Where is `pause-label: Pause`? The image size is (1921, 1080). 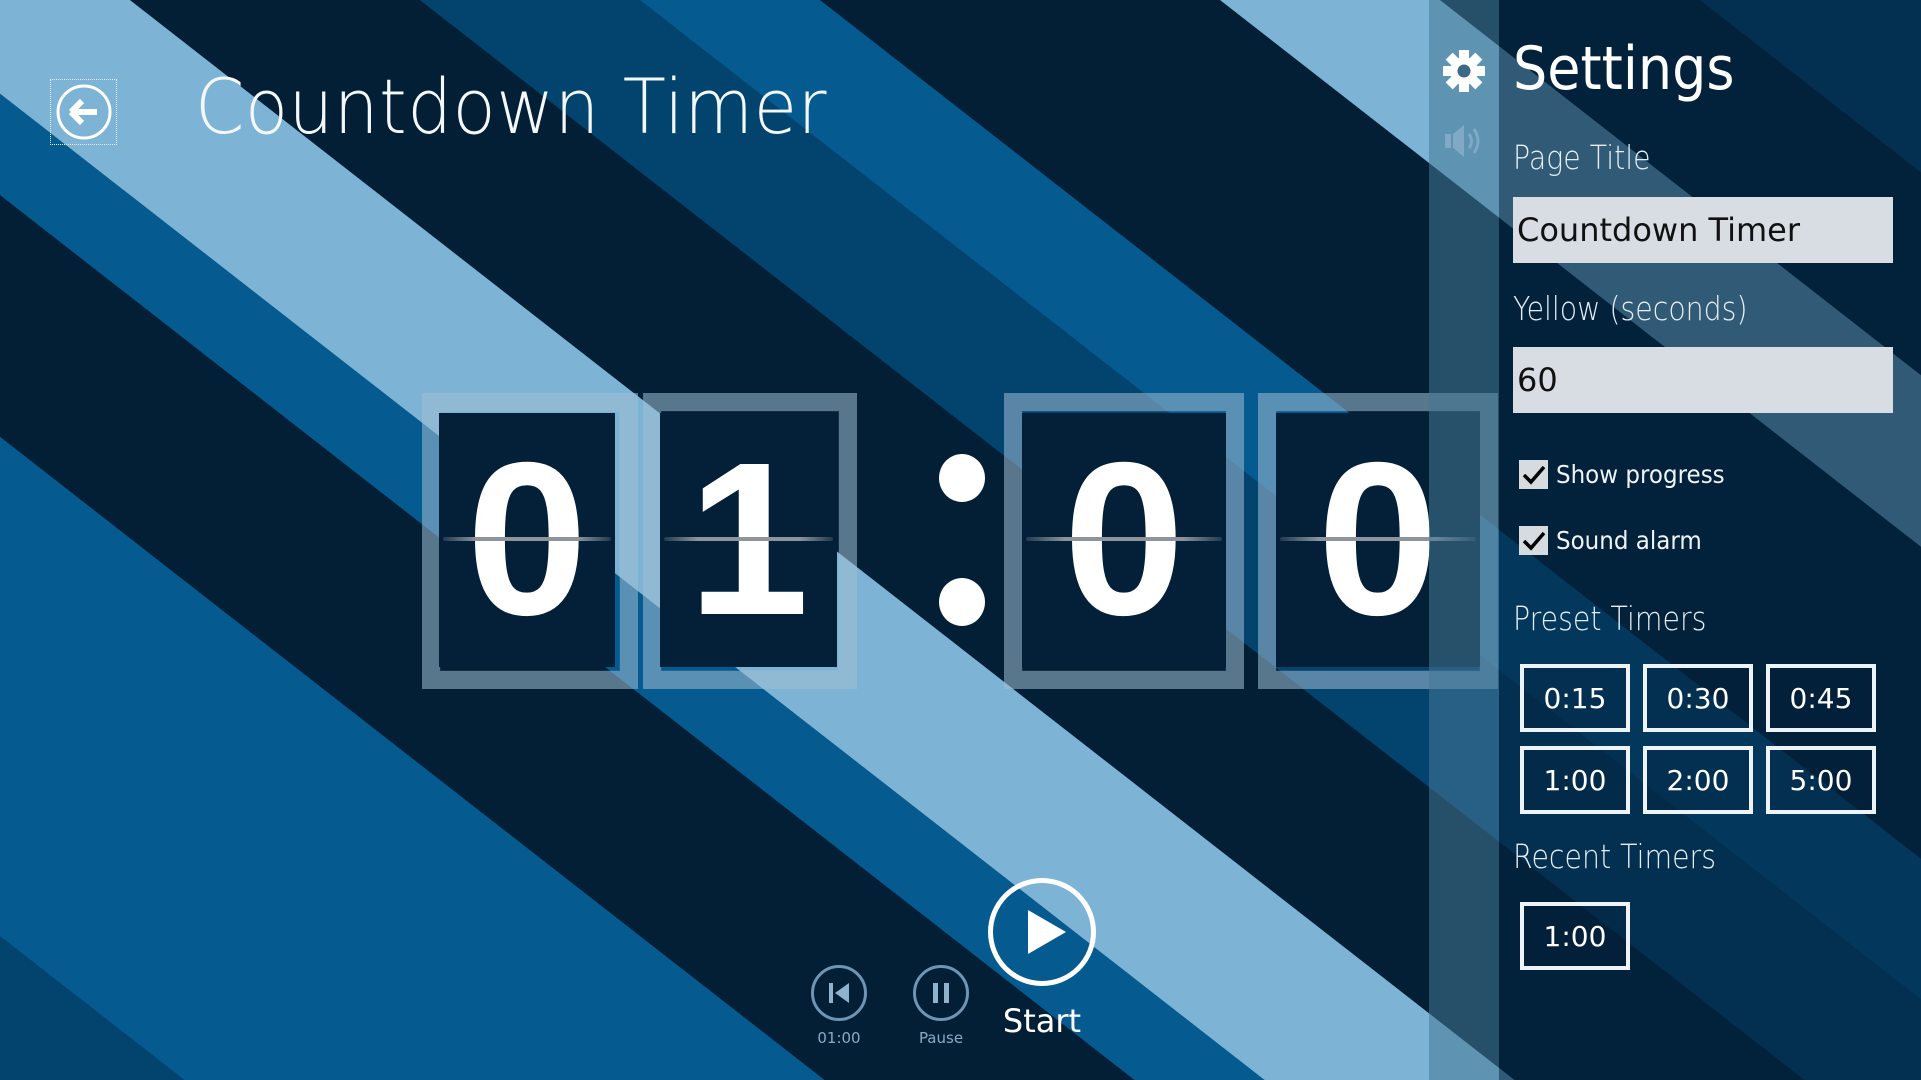
pause-label: Pause is located at coordinates (941, 1038).